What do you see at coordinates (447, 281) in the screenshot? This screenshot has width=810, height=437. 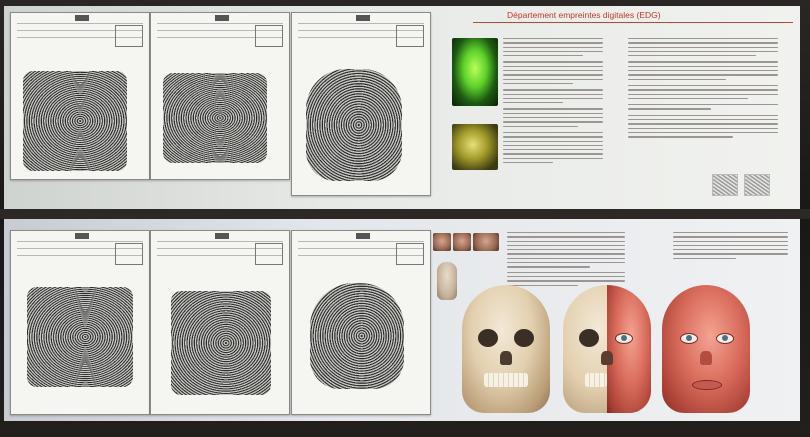 I see `small-skull-image` at bounding box center [447, 281].